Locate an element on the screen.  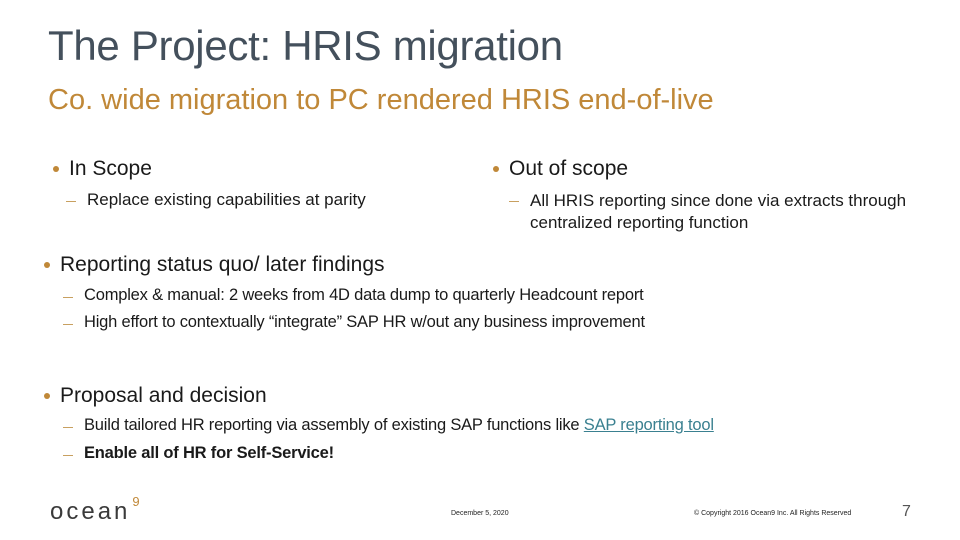
in-scope-item: Replace existing capabilities at parity is located at coordinates (256, 200).